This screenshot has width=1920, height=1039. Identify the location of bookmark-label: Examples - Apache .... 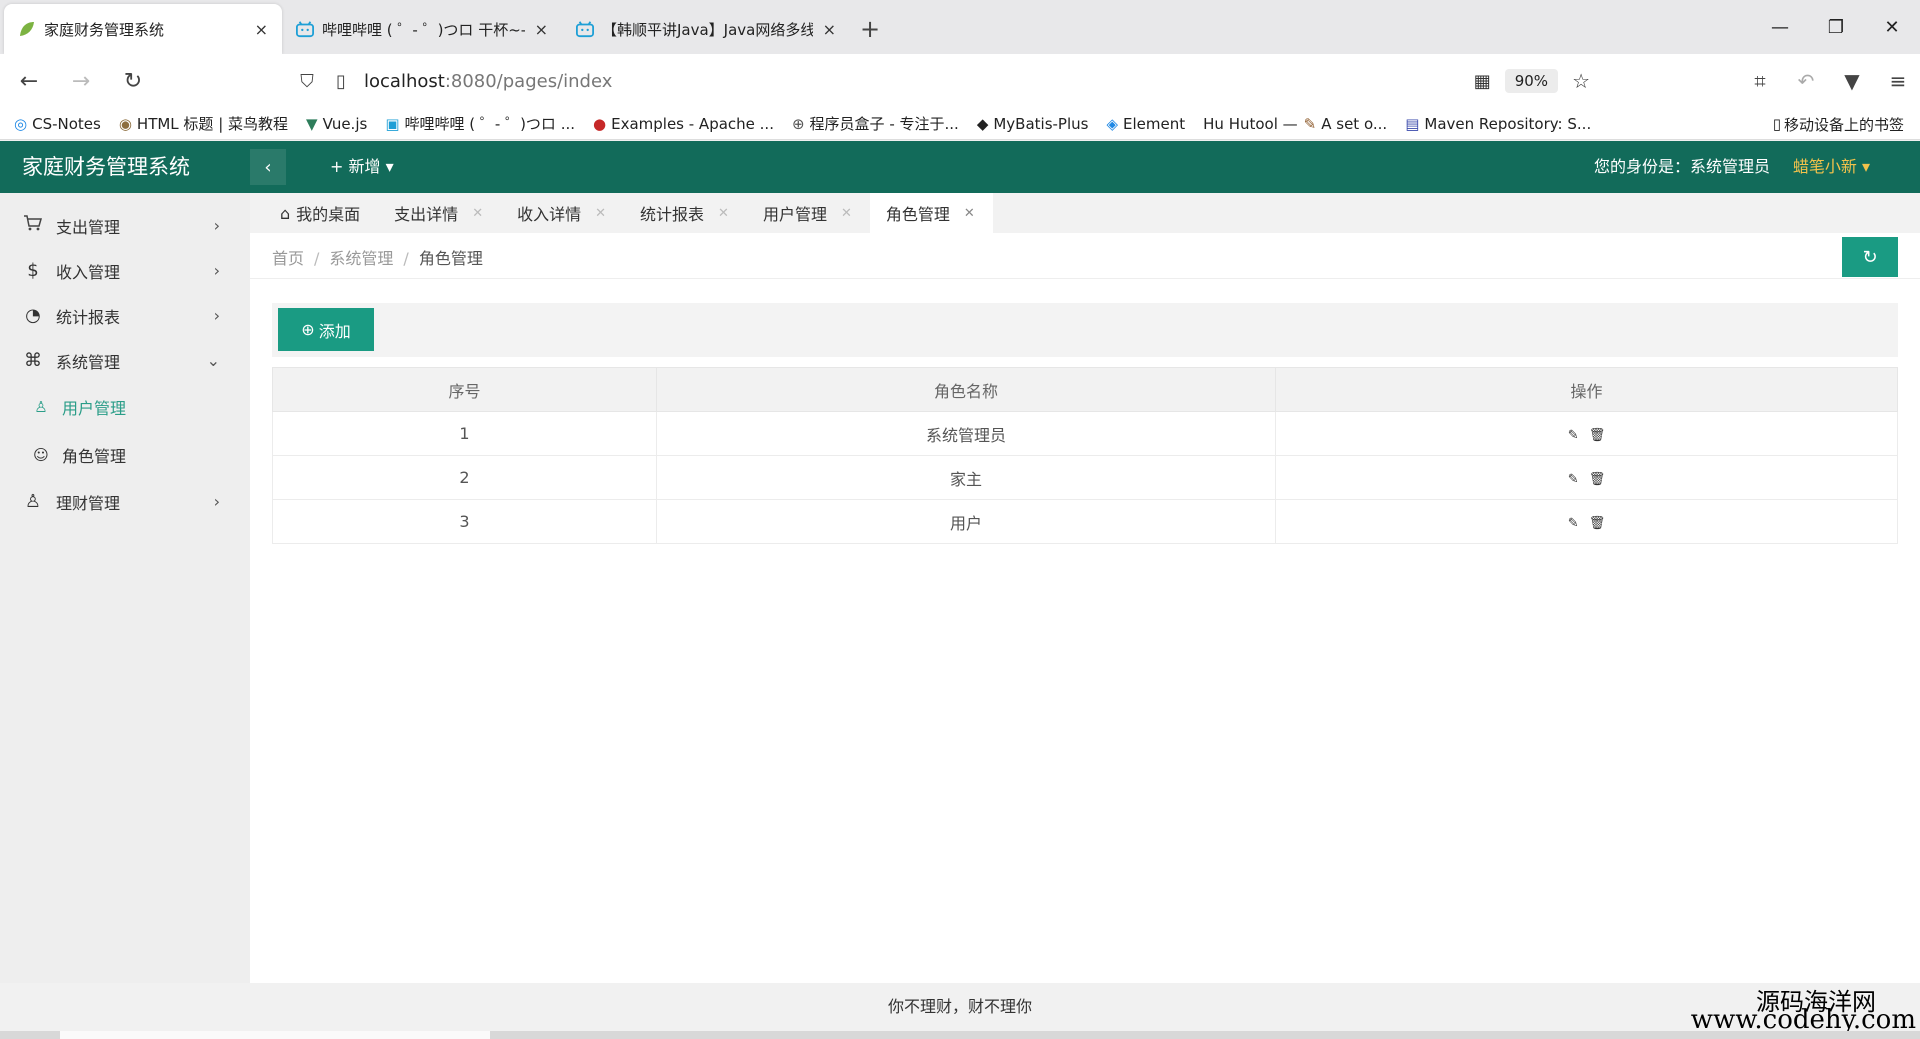
(692, 123).